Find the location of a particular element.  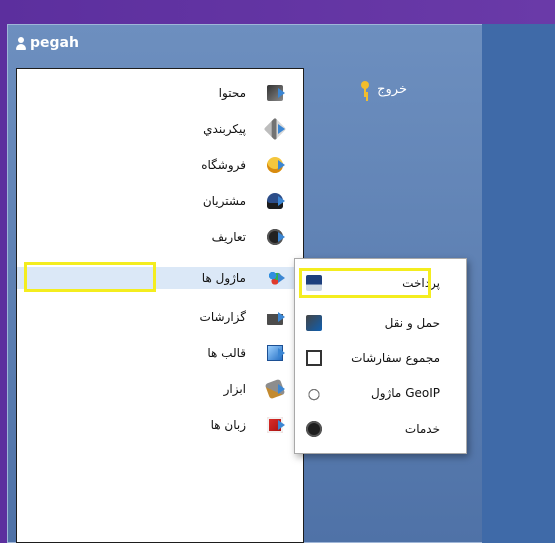

main-menu-item-label: تعاریف is located at coordinates (228, 237).